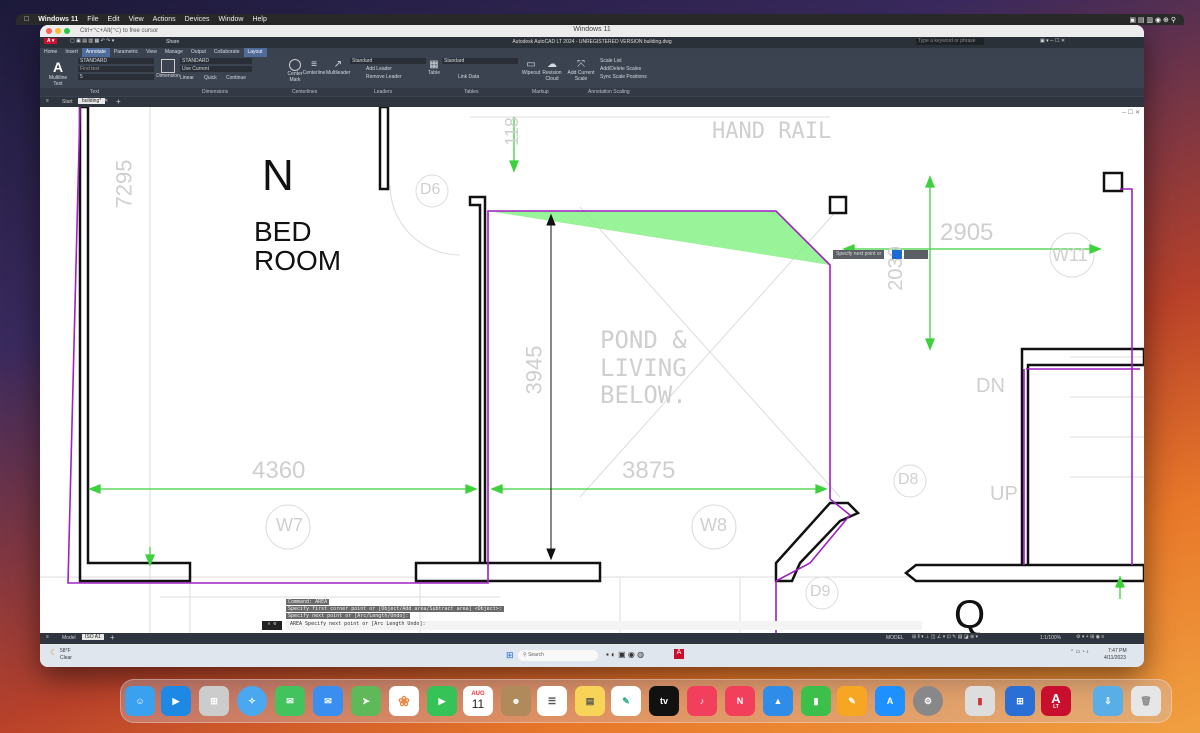  Describe the element at coordinates (328, 701) in the screenshot. I see `mail-icon: ✉` at that location.